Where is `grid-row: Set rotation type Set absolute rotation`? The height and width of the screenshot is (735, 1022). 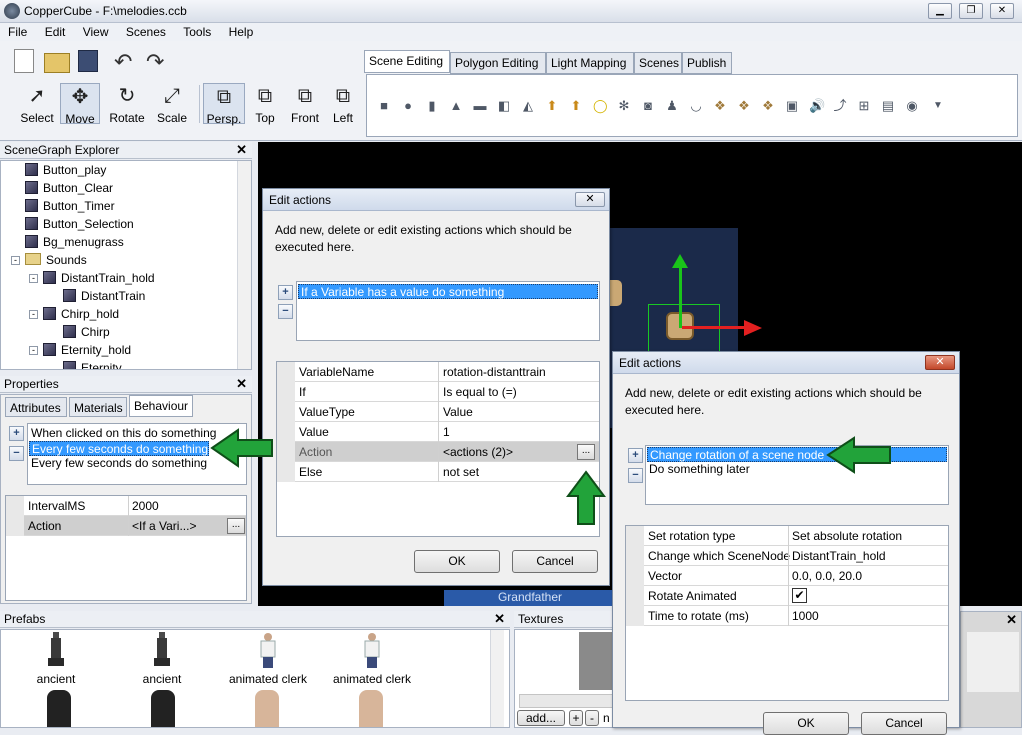 grid-row: Set rotation type Set absolute rotation is located at coordinates (787, 536).